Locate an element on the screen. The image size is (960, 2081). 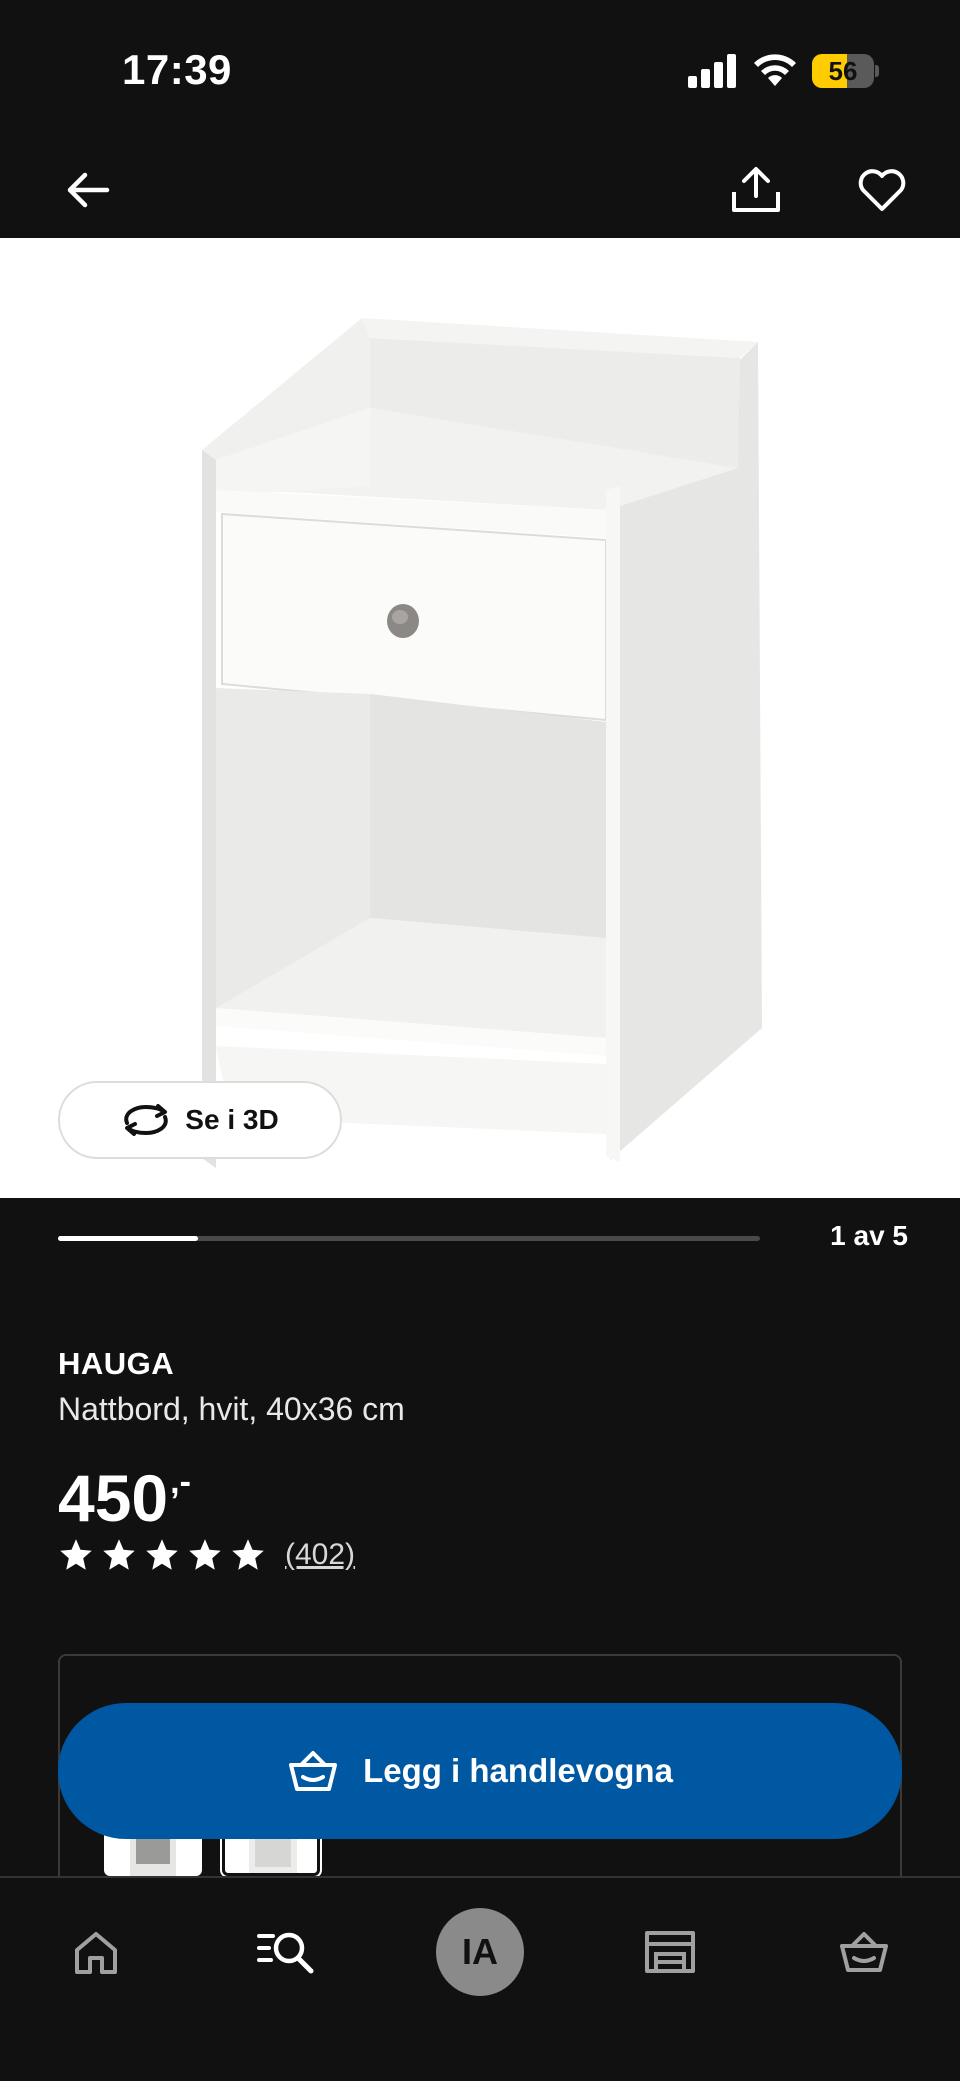
add-to-cart-button: Legg i handlevogna is located at coordinates (480, 1771).